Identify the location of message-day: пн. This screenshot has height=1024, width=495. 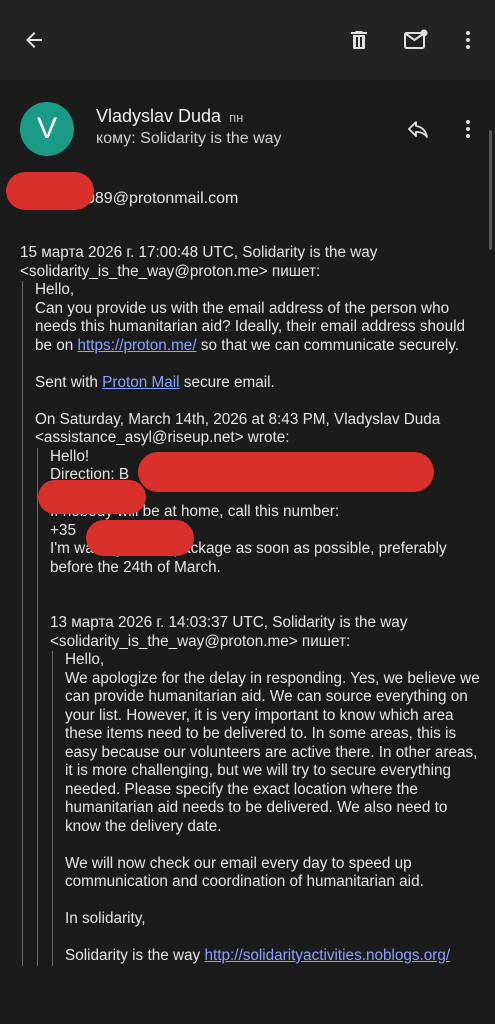
(236, 117).